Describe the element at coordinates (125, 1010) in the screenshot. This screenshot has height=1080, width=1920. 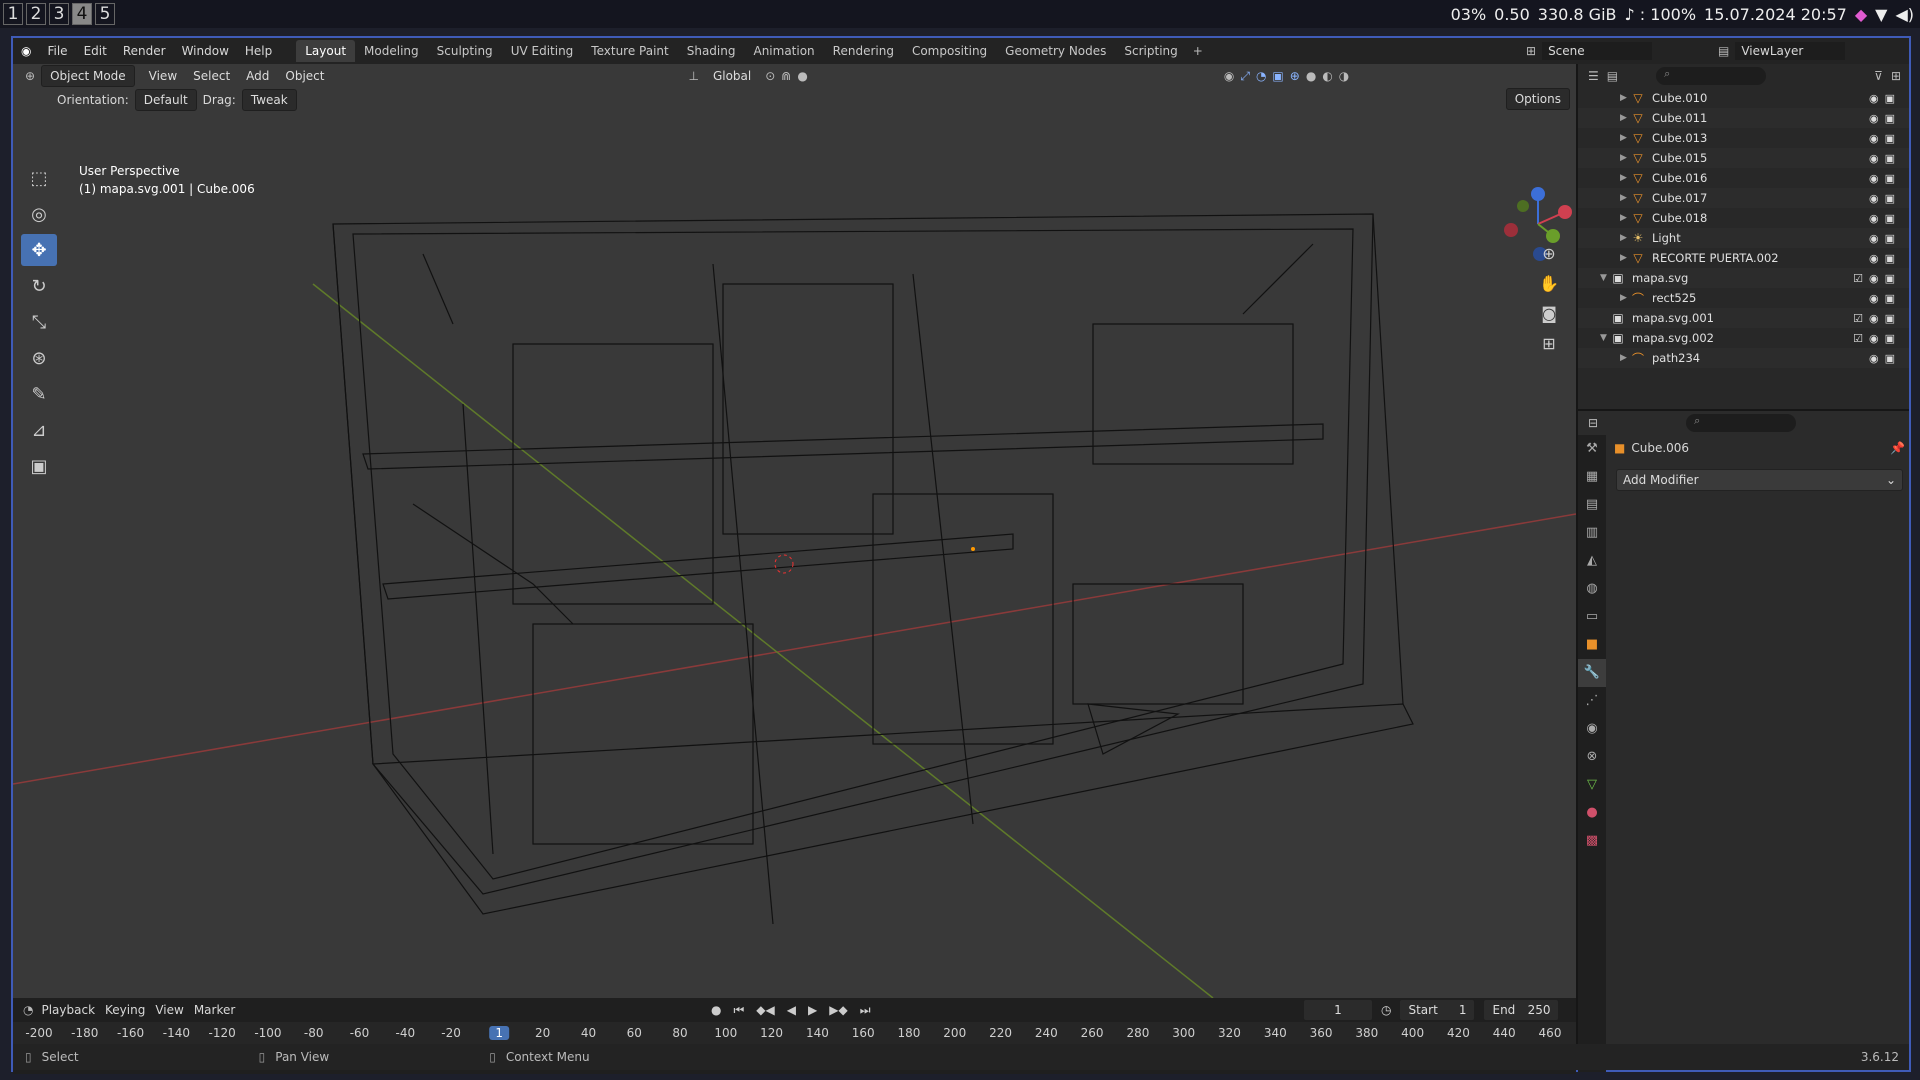
I see `timeline-menu-keying: Keying` at that location.